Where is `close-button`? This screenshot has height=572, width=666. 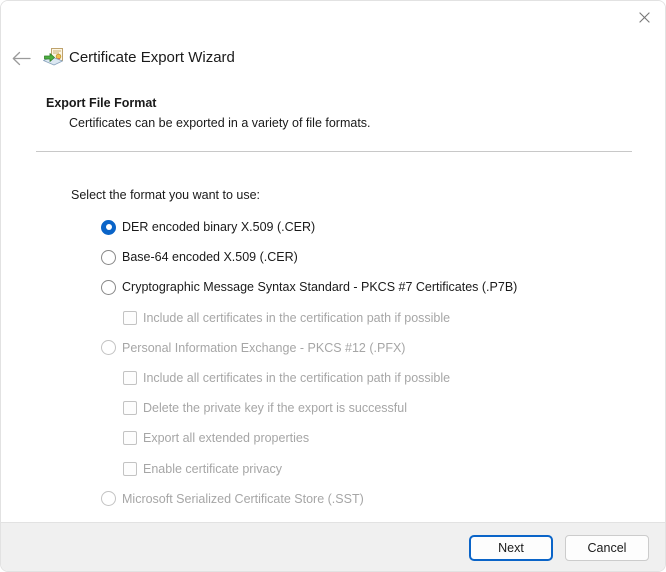 close-button is located at coordinates (643, 17).